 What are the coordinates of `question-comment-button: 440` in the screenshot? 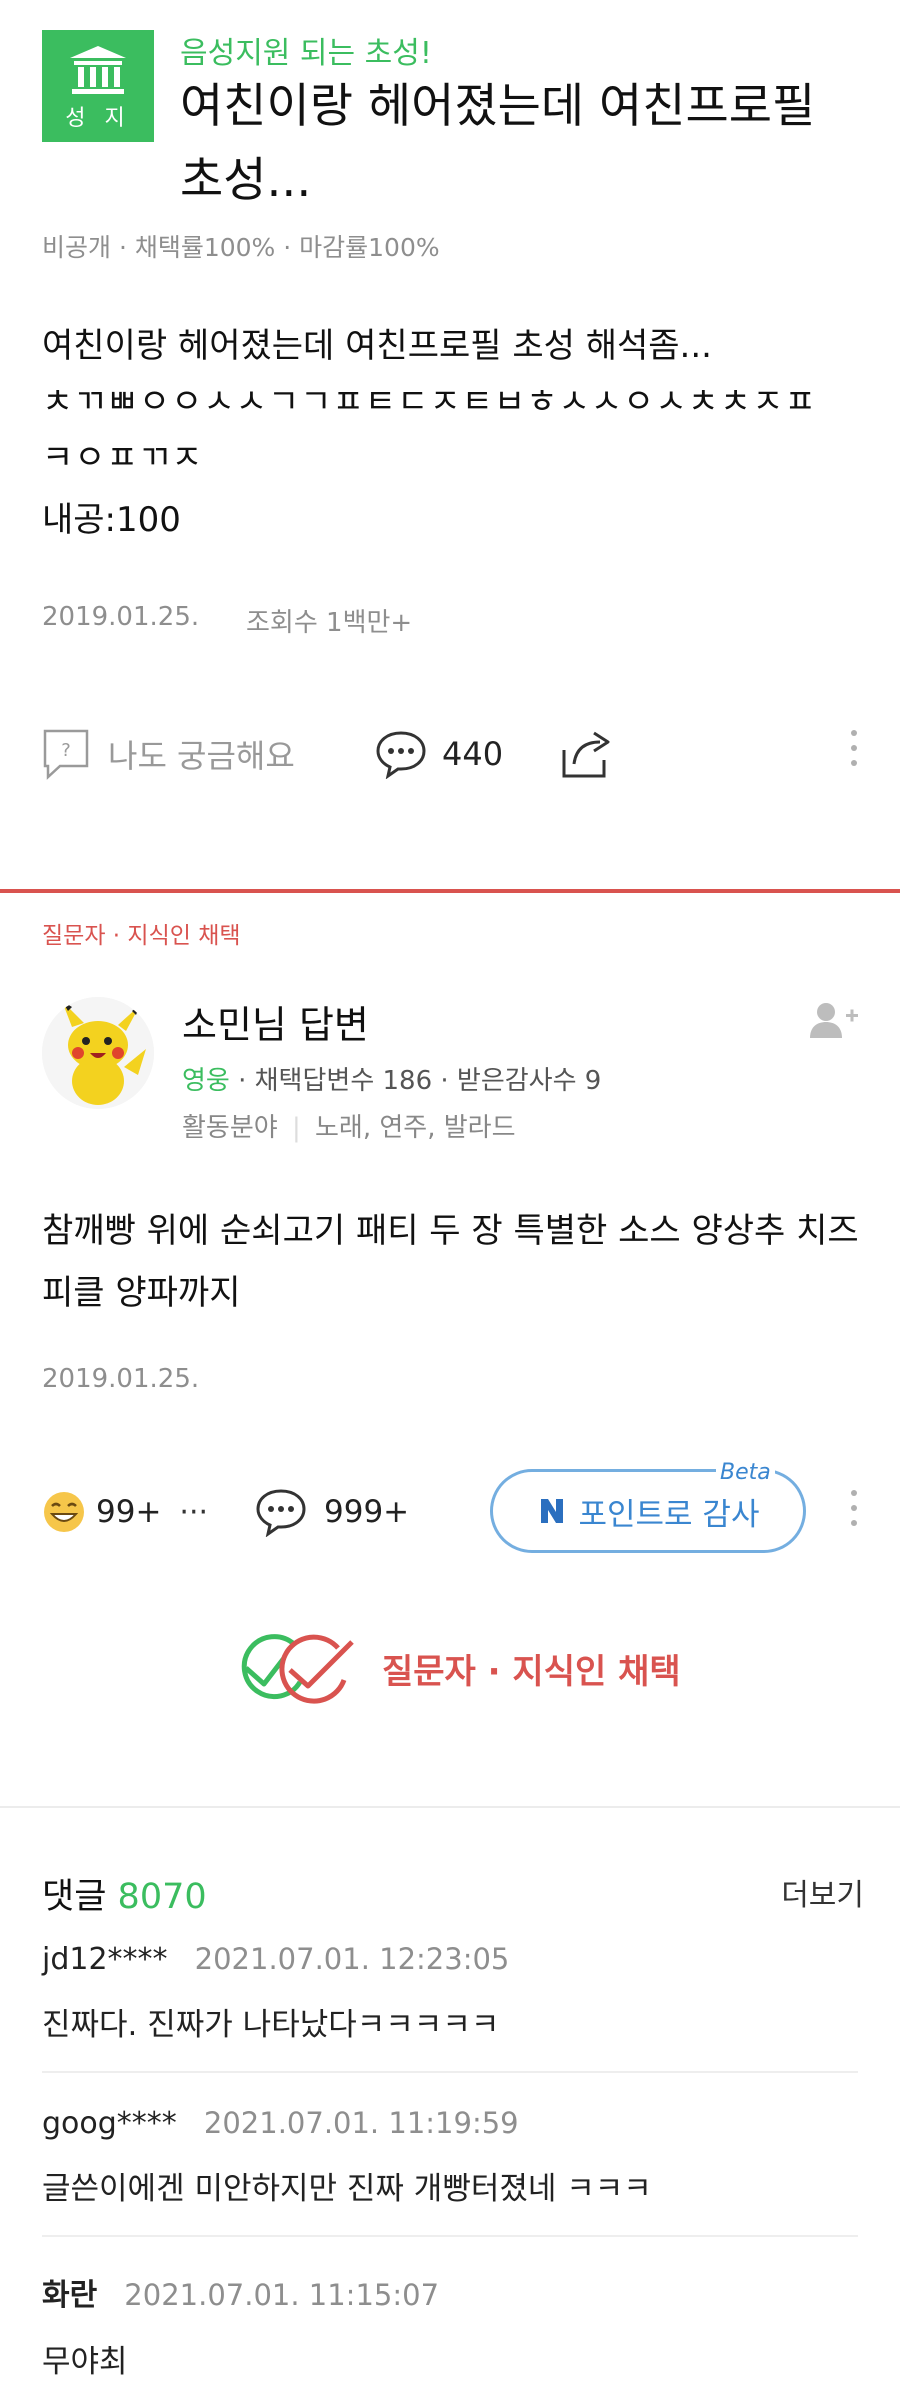 It's located at (438, 754).